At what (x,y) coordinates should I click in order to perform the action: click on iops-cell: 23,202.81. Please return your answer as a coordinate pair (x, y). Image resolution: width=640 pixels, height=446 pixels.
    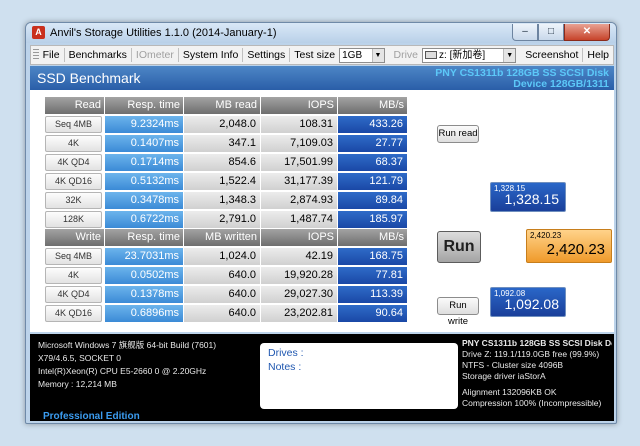
    Looking at the image, I should click on (299, 313).